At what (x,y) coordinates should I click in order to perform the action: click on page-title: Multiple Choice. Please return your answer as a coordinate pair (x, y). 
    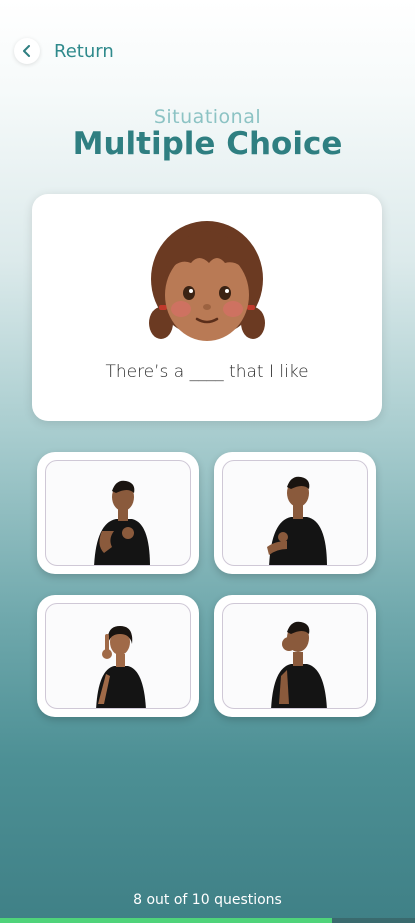
    Looking at the image, I should click on (207, 144).